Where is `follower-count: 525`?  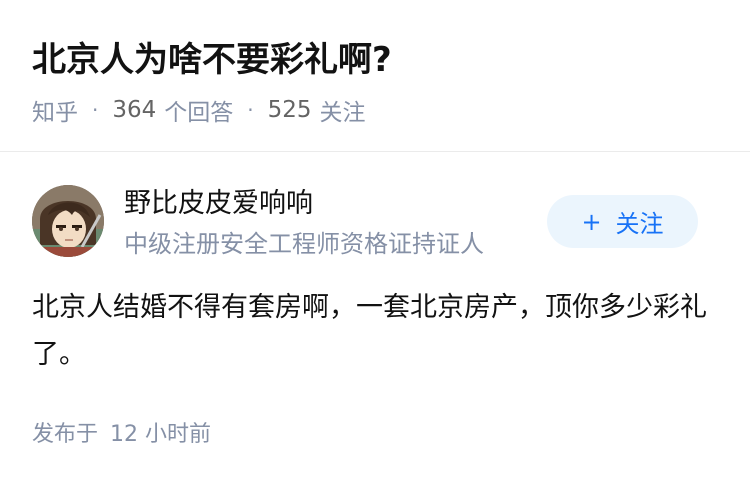
follower-count: 525 is located at coordinates (289, 110).